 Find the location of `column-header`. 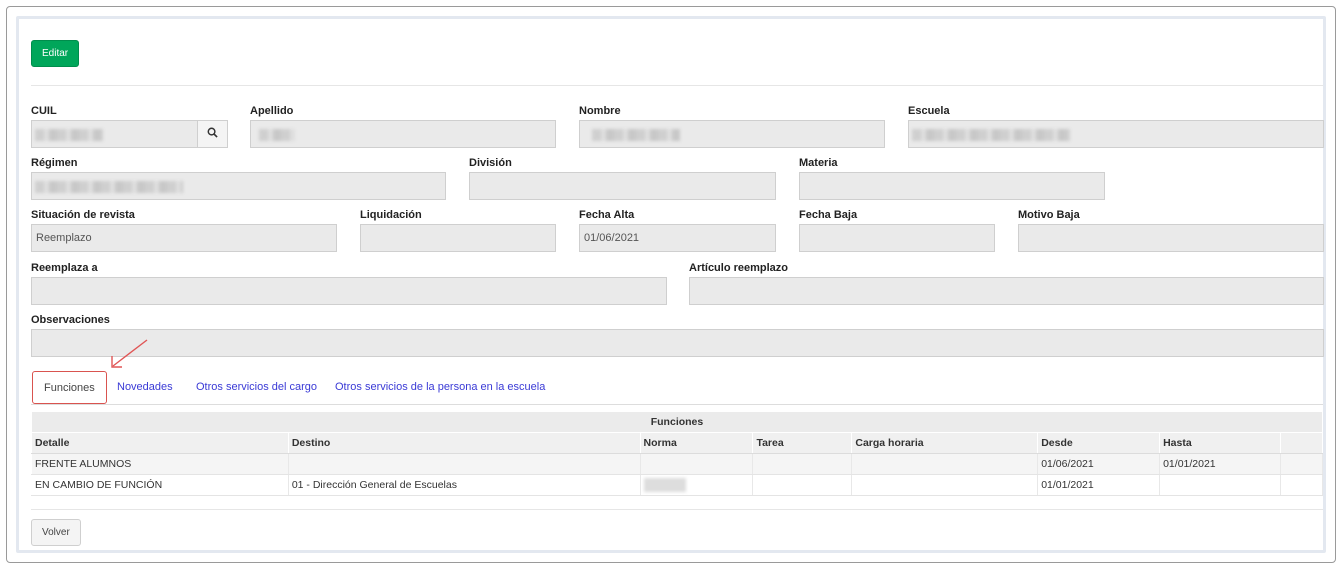

column-header is located at coordinates (1301, 443).